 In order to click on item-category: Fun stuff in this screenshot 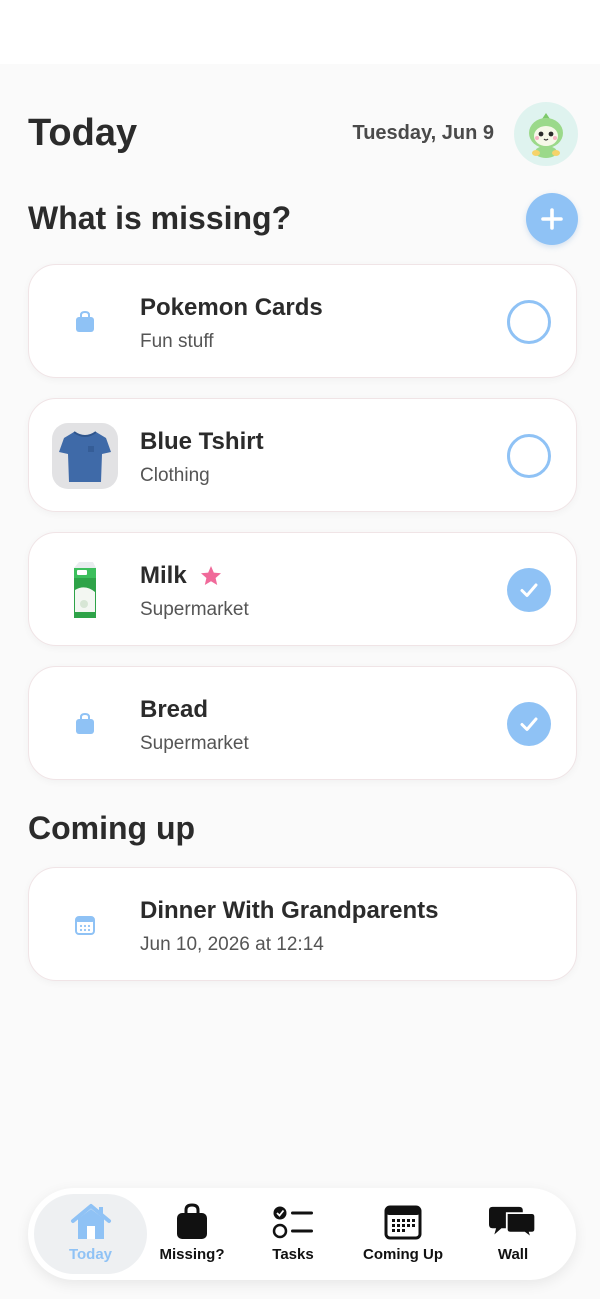, I will do `click(177, 341)`.